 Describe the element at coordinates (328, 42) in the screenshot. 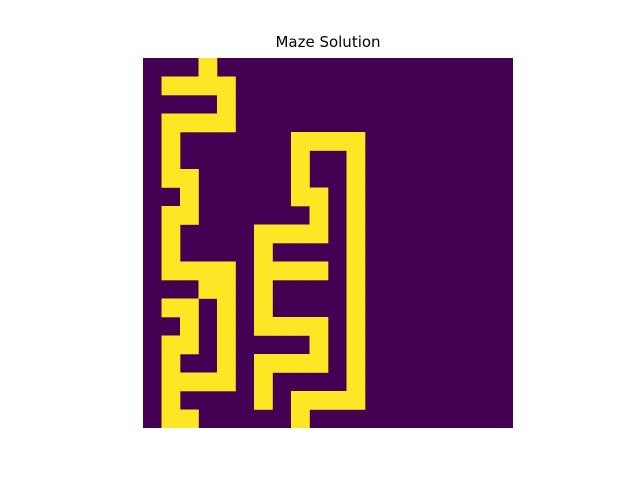

I see `figure-title: Maze Solution` at that location.